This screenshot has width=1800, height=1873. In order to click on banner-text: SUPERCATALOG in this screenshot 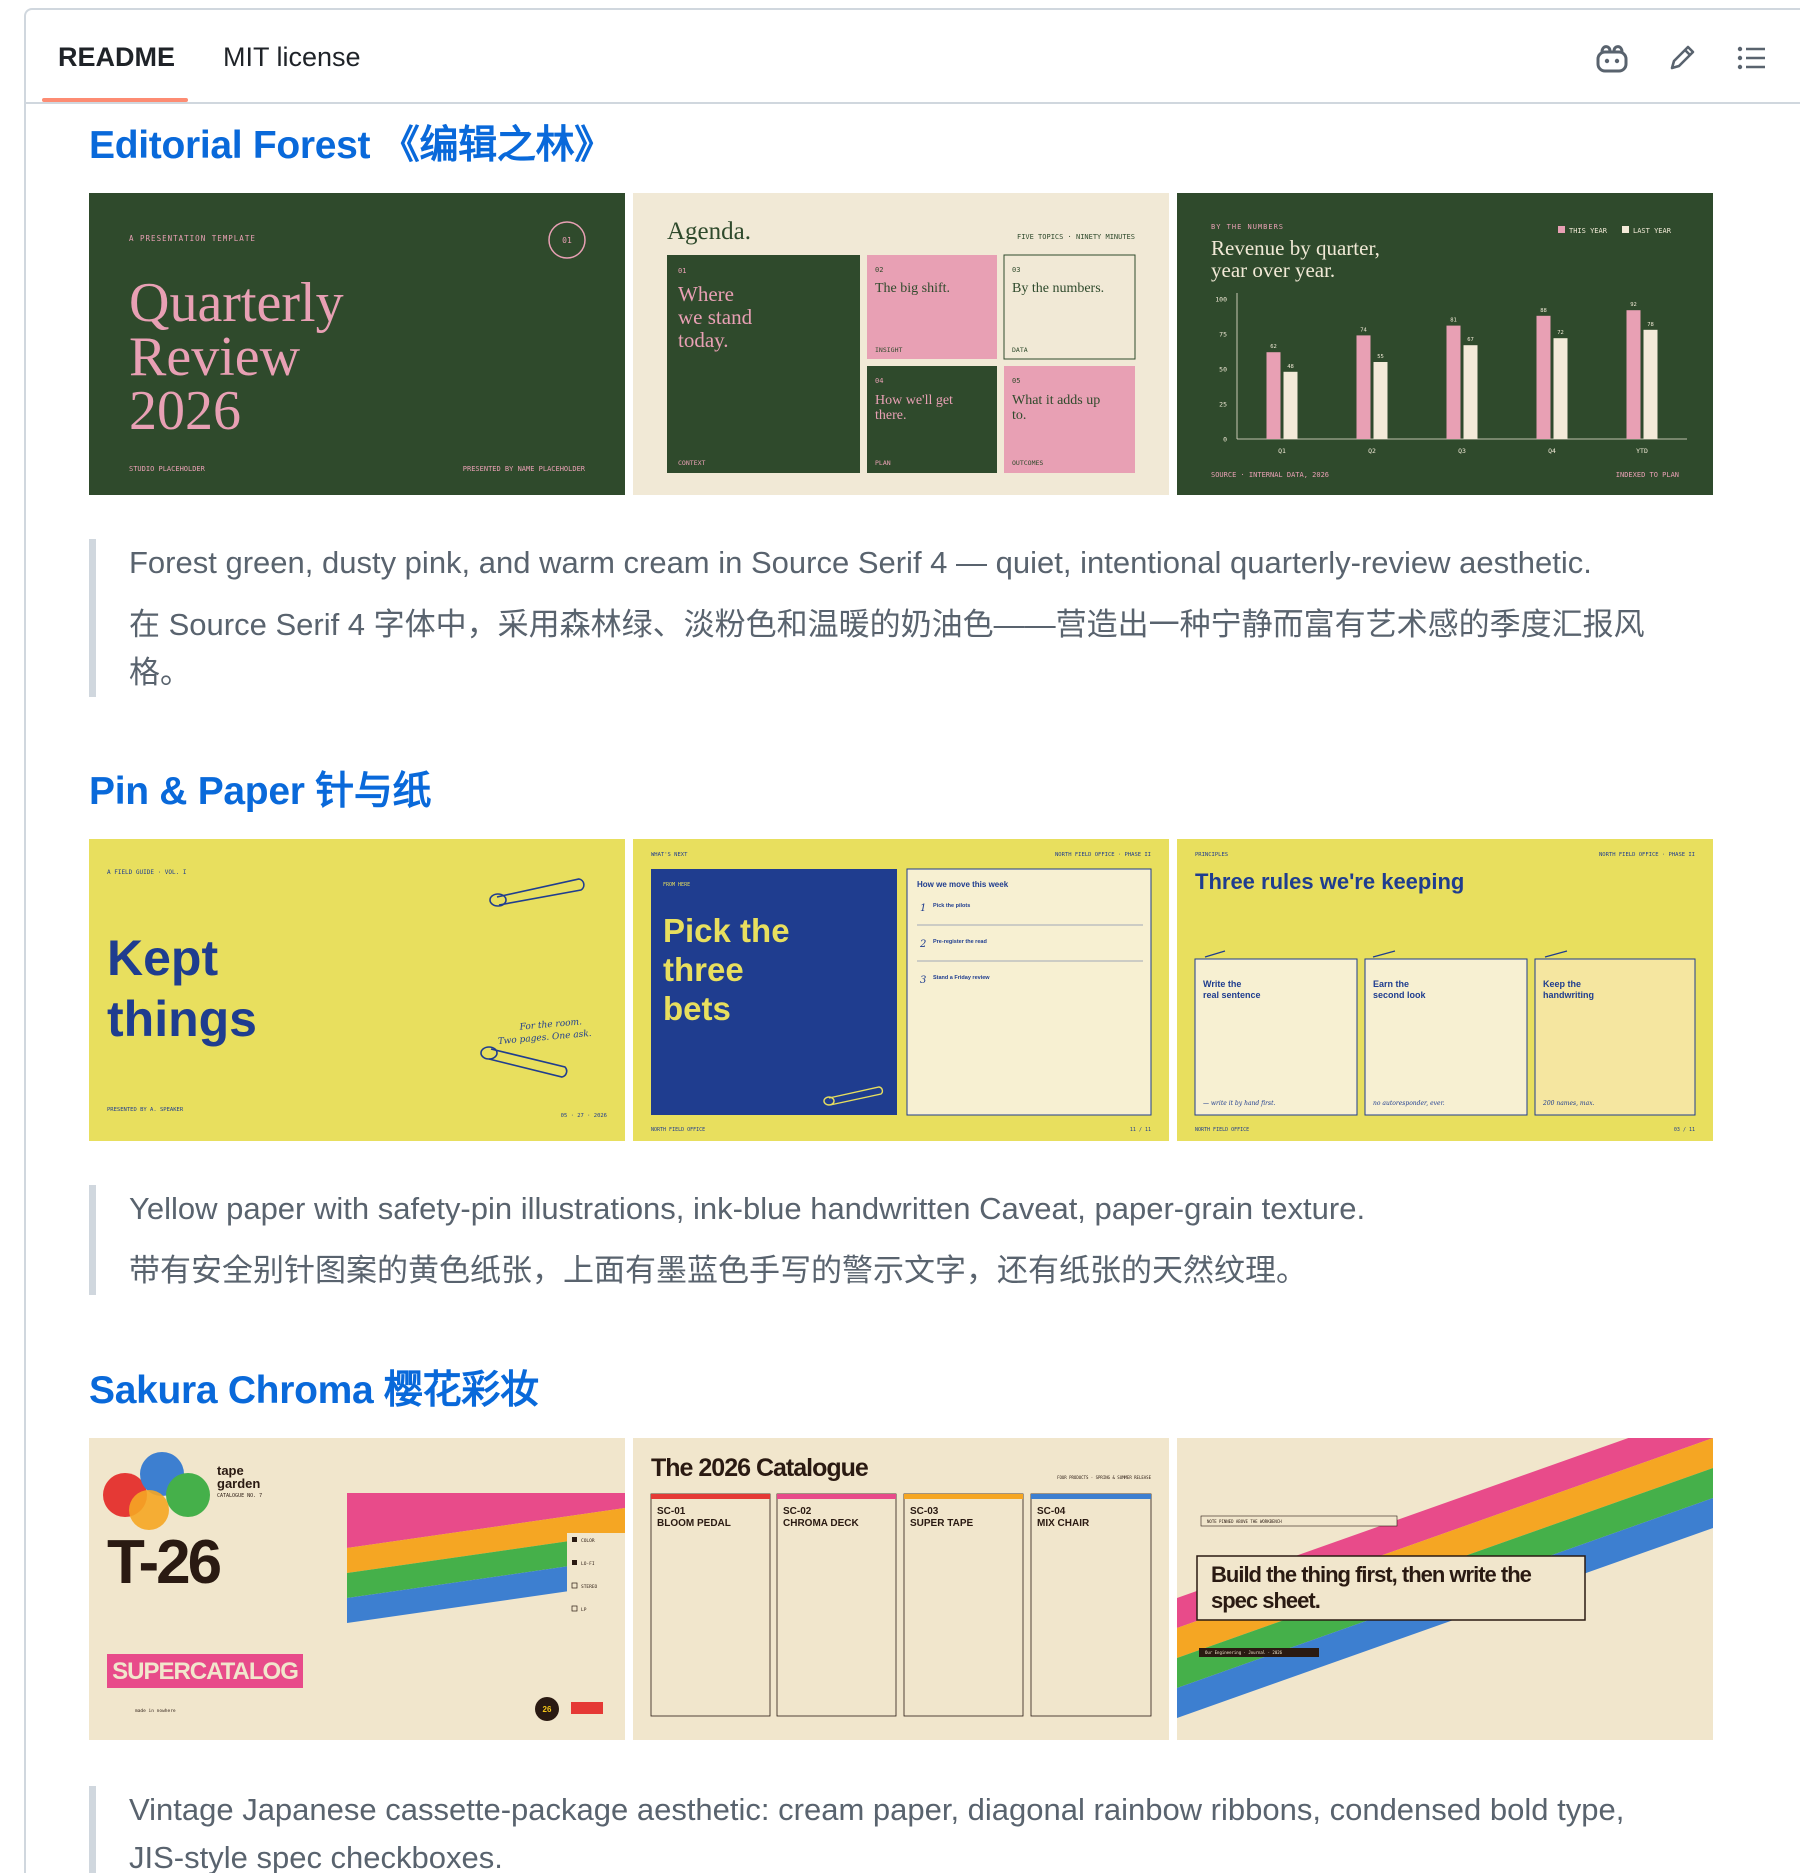, I will do `click(205, 1671)`.